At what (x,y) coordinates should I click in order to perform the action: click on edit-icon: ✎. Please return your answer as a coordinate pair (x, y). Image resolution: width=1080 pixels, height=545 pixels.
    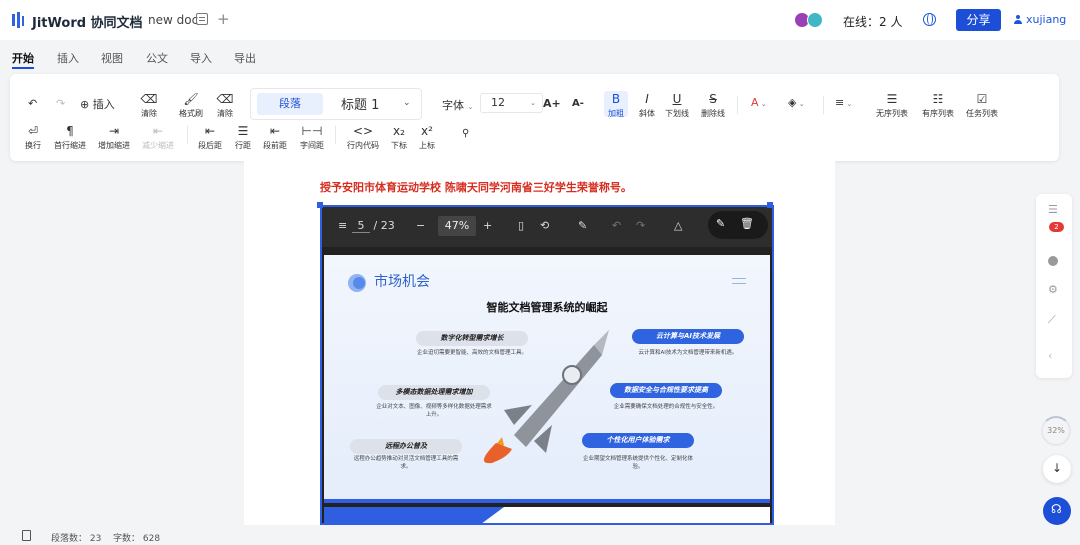
    Looking at the image, I should click on (720, 223).